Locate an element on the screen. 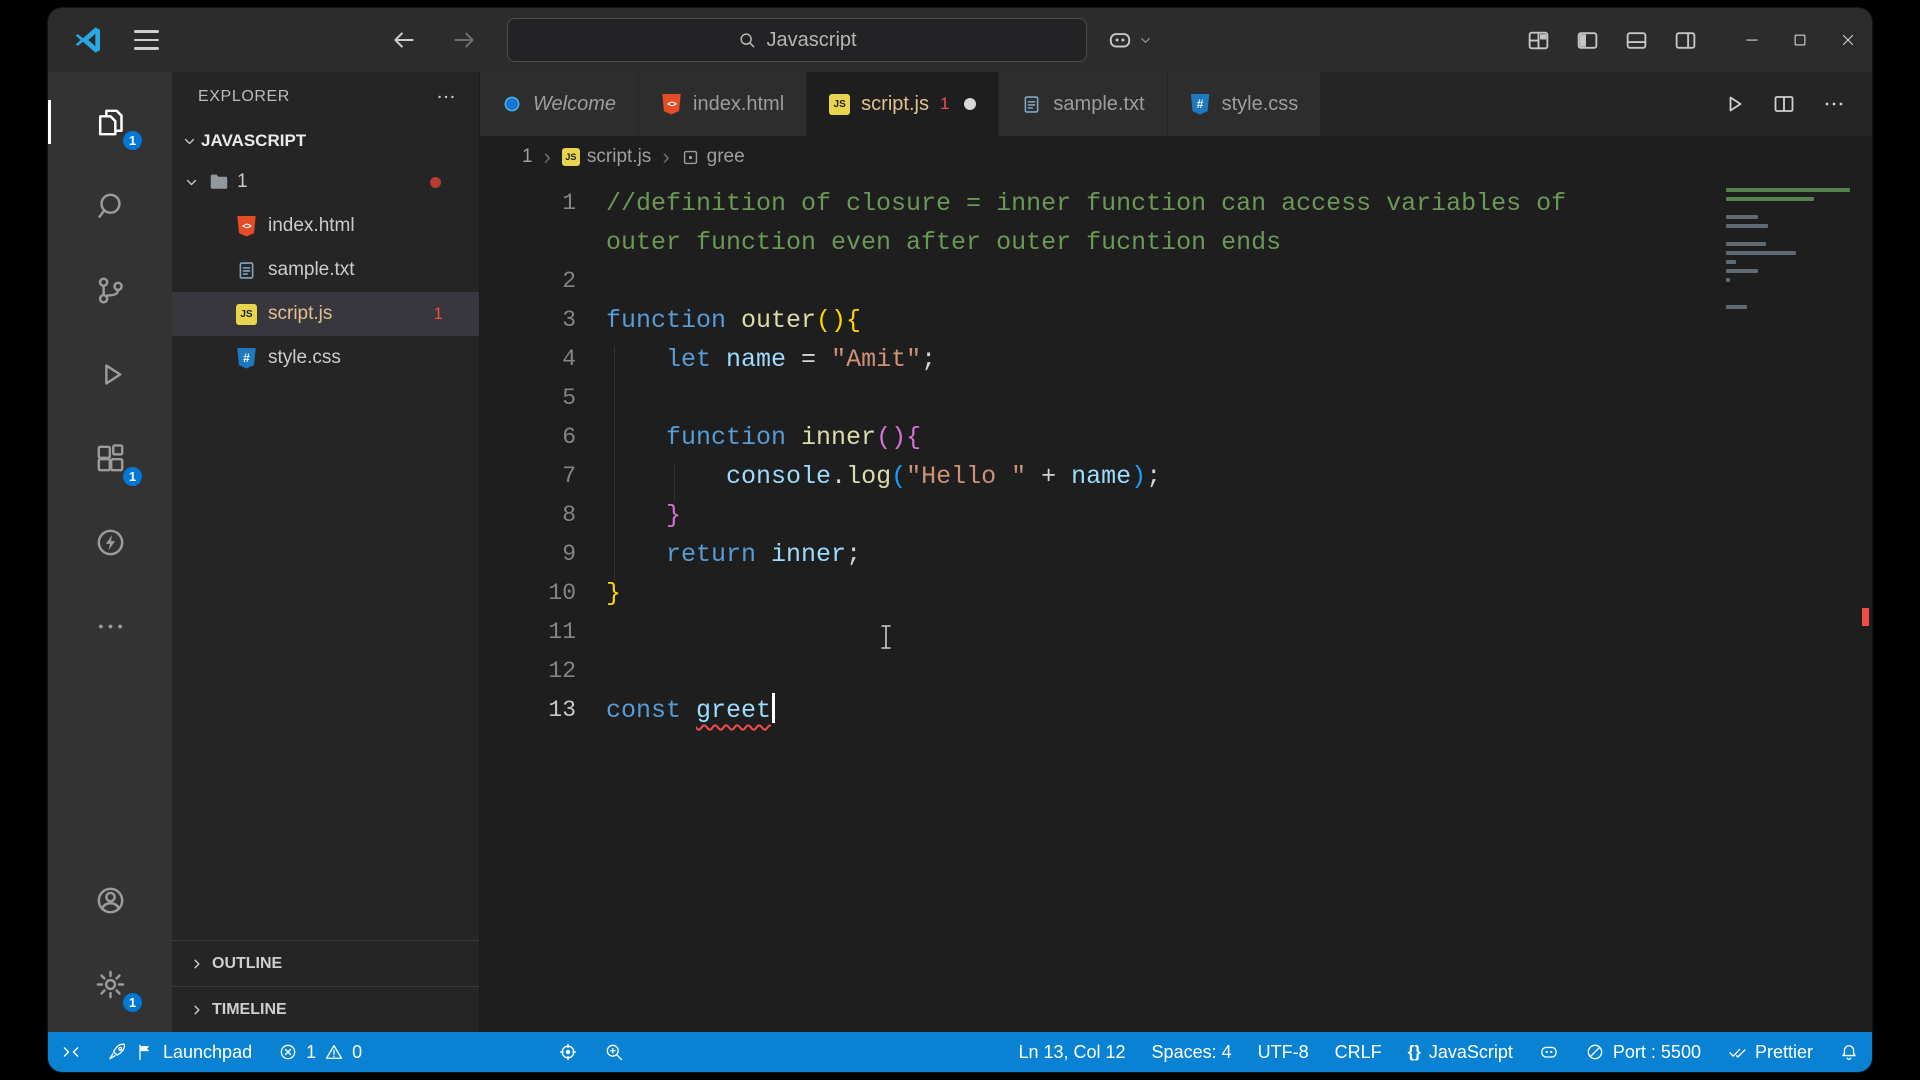 The image size is (1920, 1080). zoom-status is located at coordinates (614, 1052).